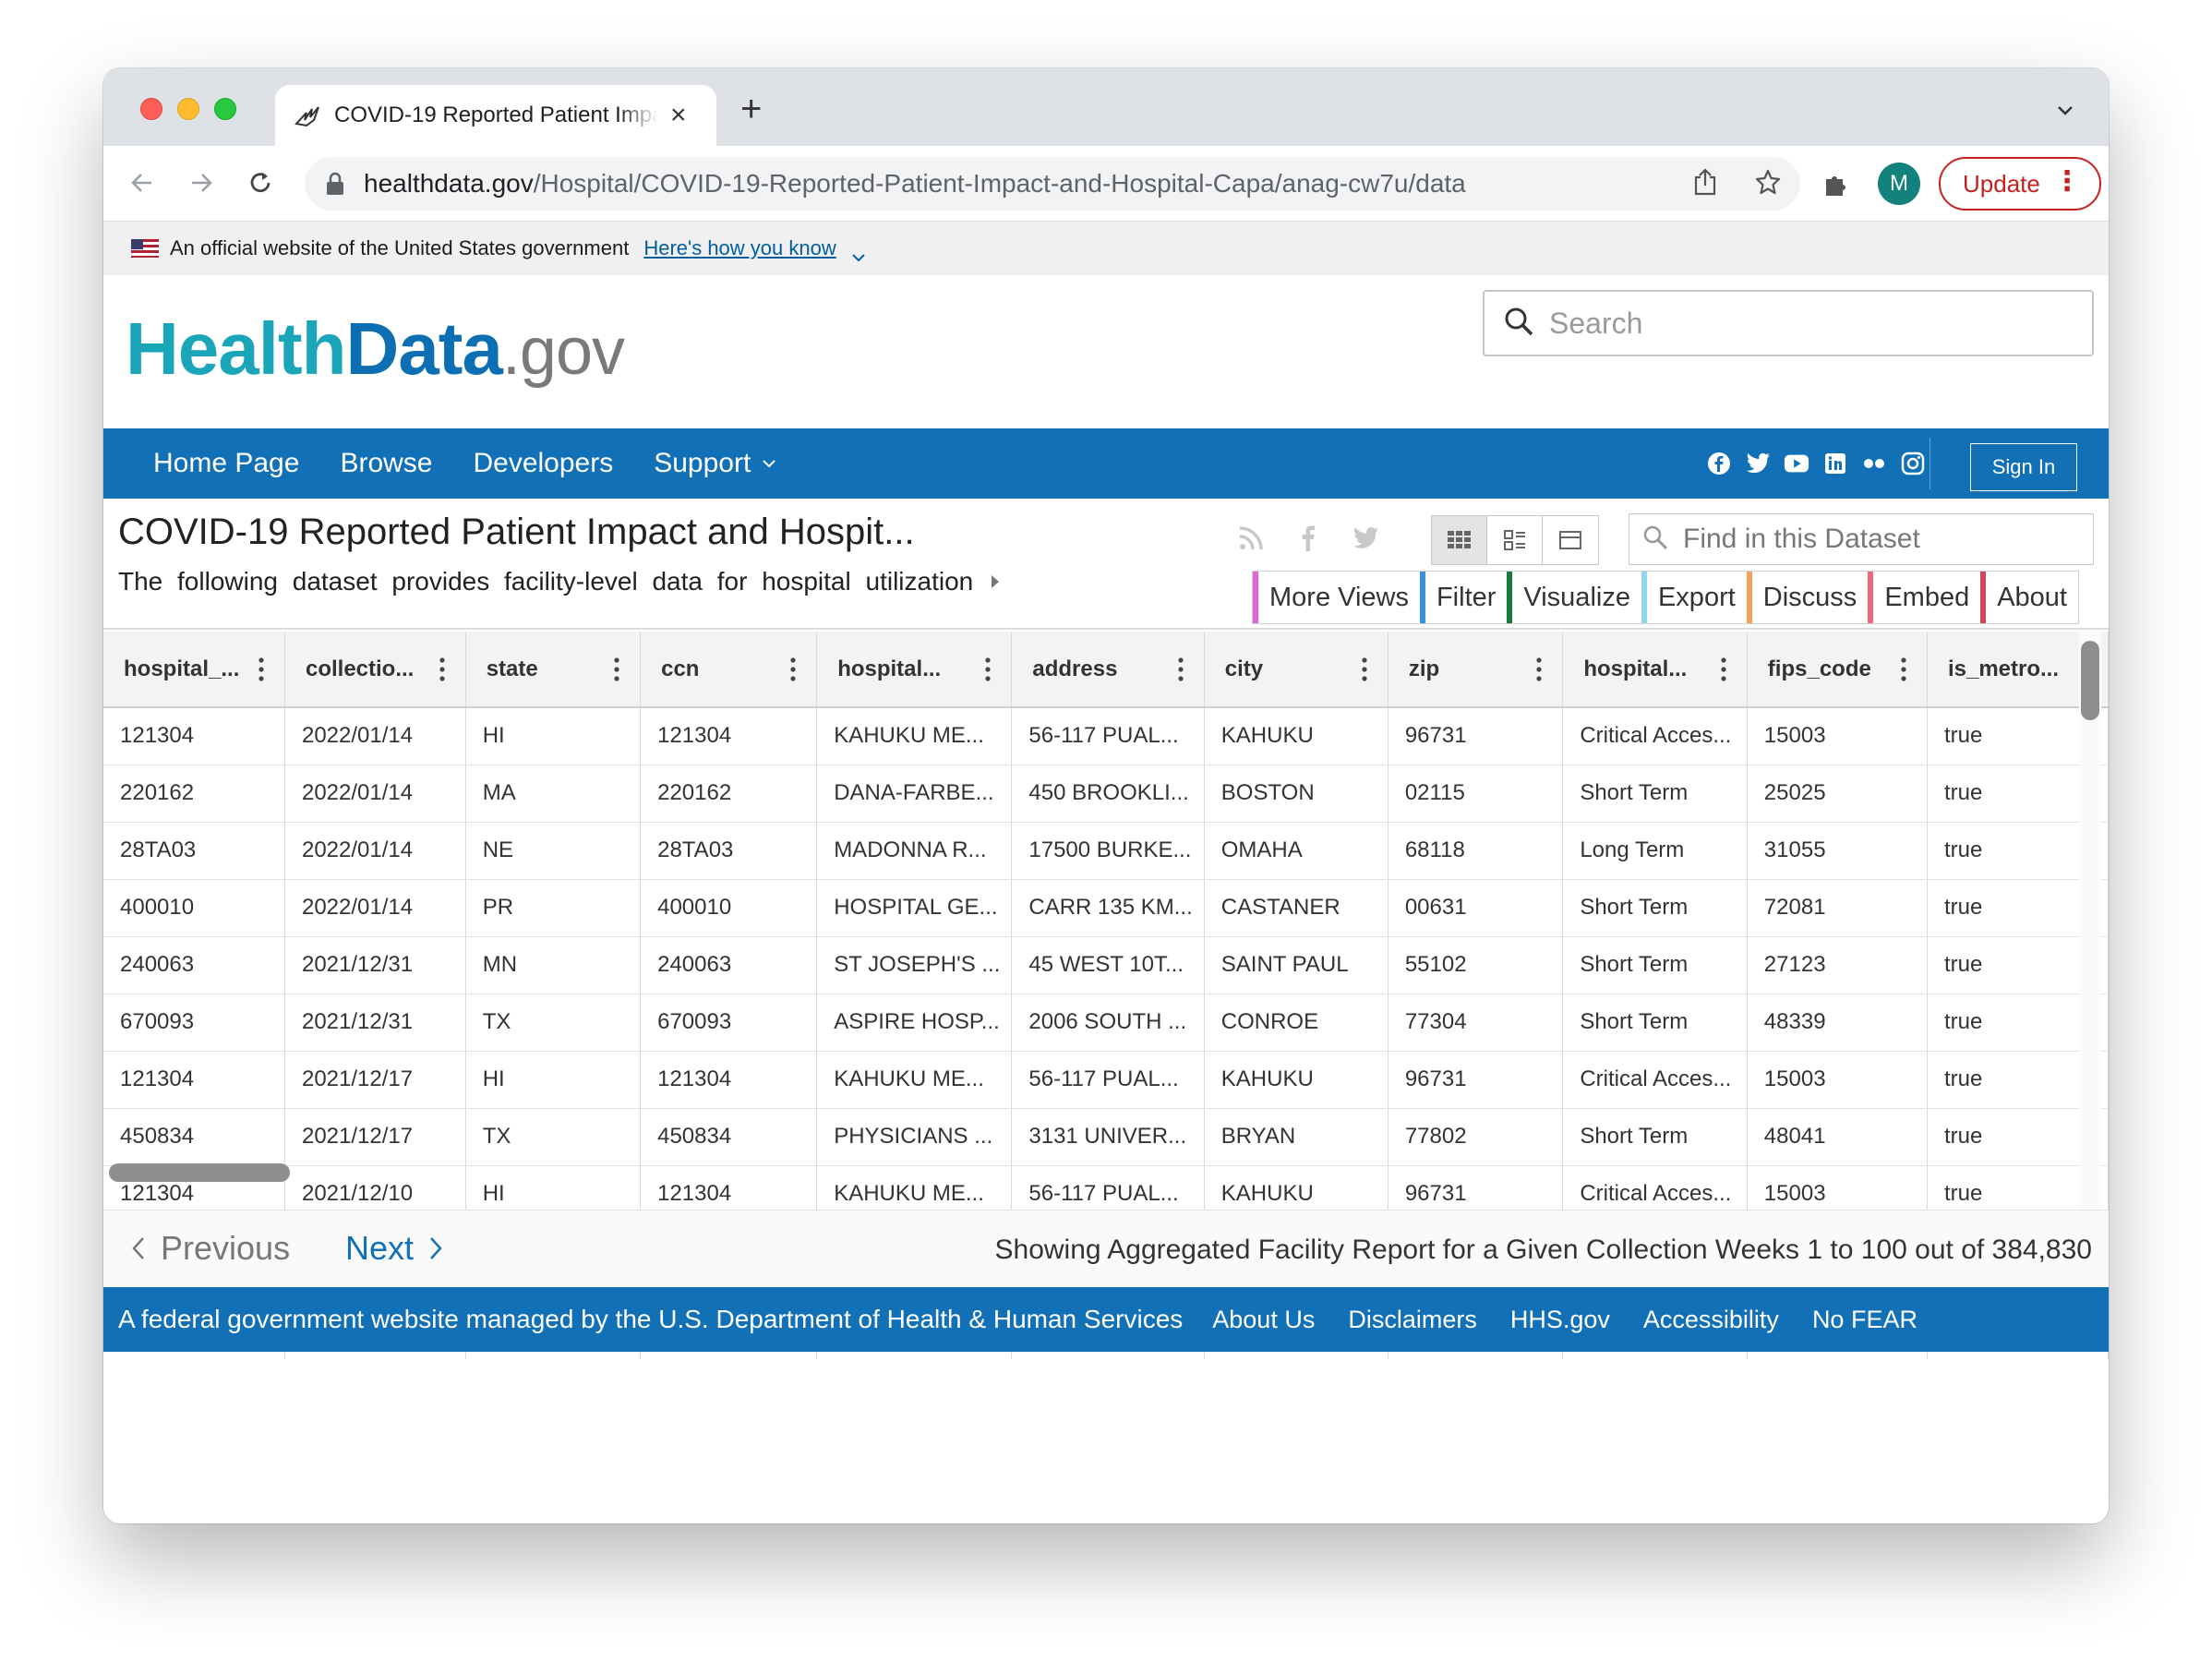 The height and width of the screenshot is (1662, 2212). Describe the element at coordinates (1807, 323) in the screenshot. I see `site-search-input` at that location.